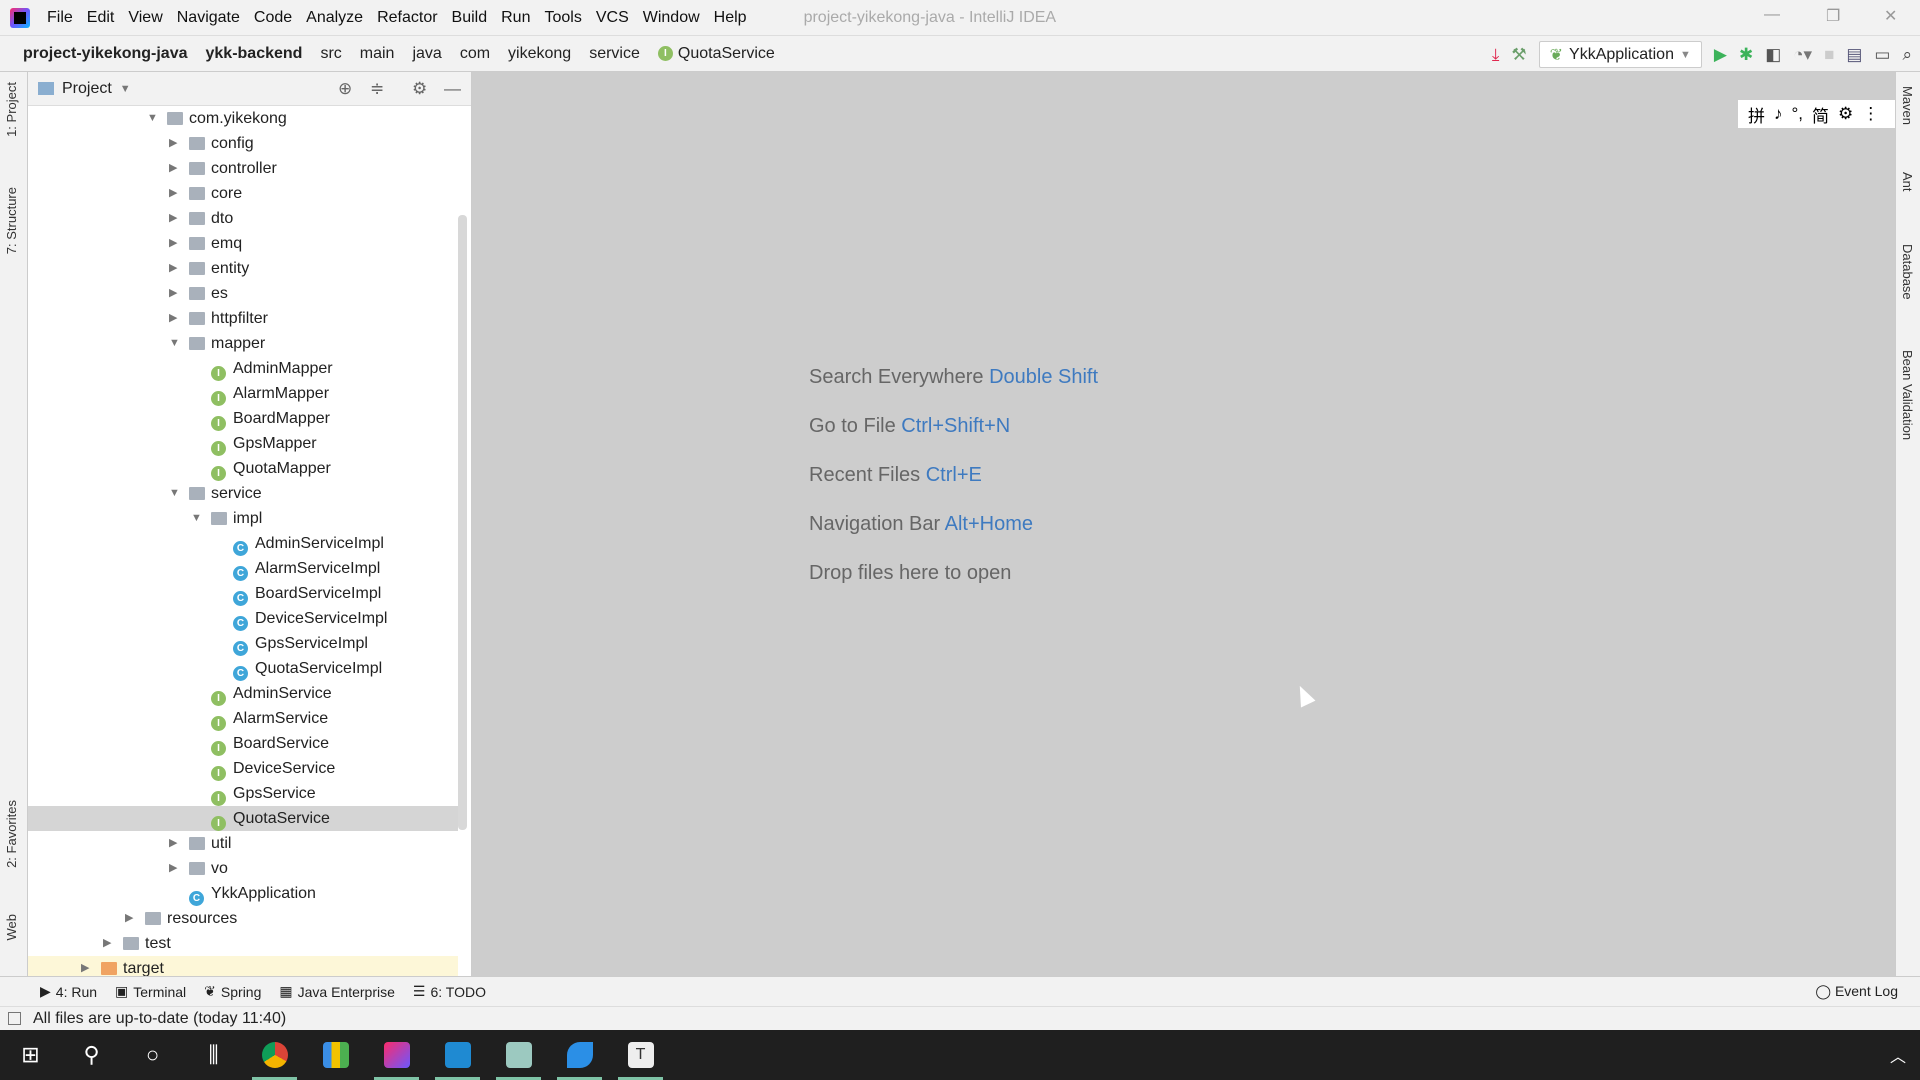 The image size is (1920, 1080). What do you see at coordinates (243, 143) in the screenshot?
I see `tree-item: ▶ config` at bounding box center [243, 143].